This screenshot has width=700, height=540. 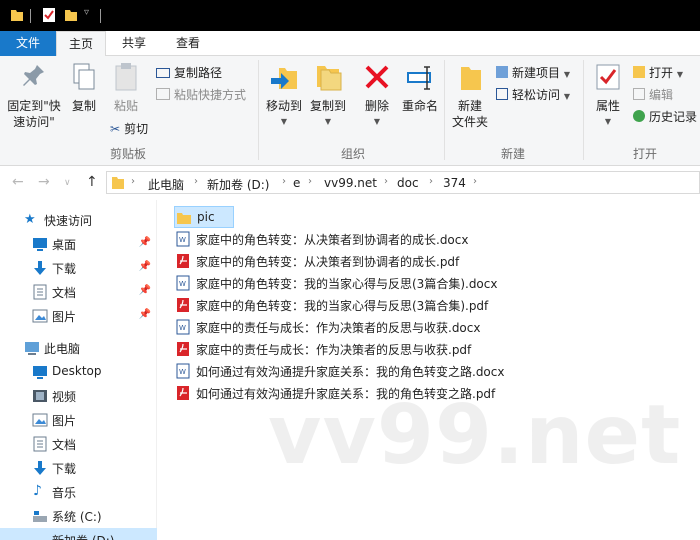 What do you see at coordinates (533, 96) in the screenshot?
I see `easy-access-button: 轻松访问 ▼` at bounding box center [533, 96].